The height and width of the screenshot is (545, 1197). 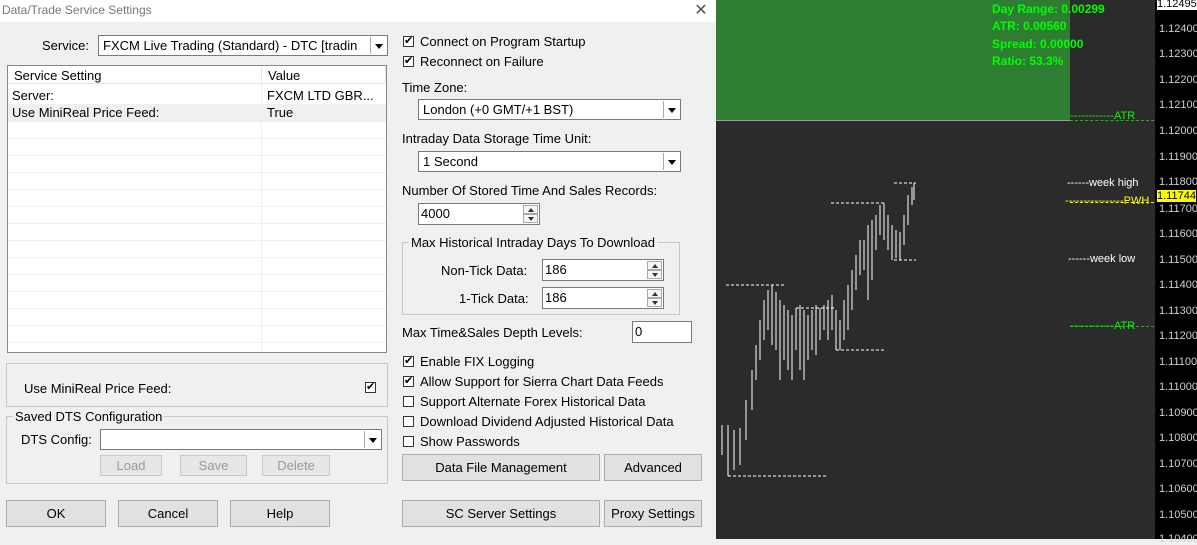 I want to click on minireal-label: Use MiniReal Price Feed:, so click(x=98, y=388).